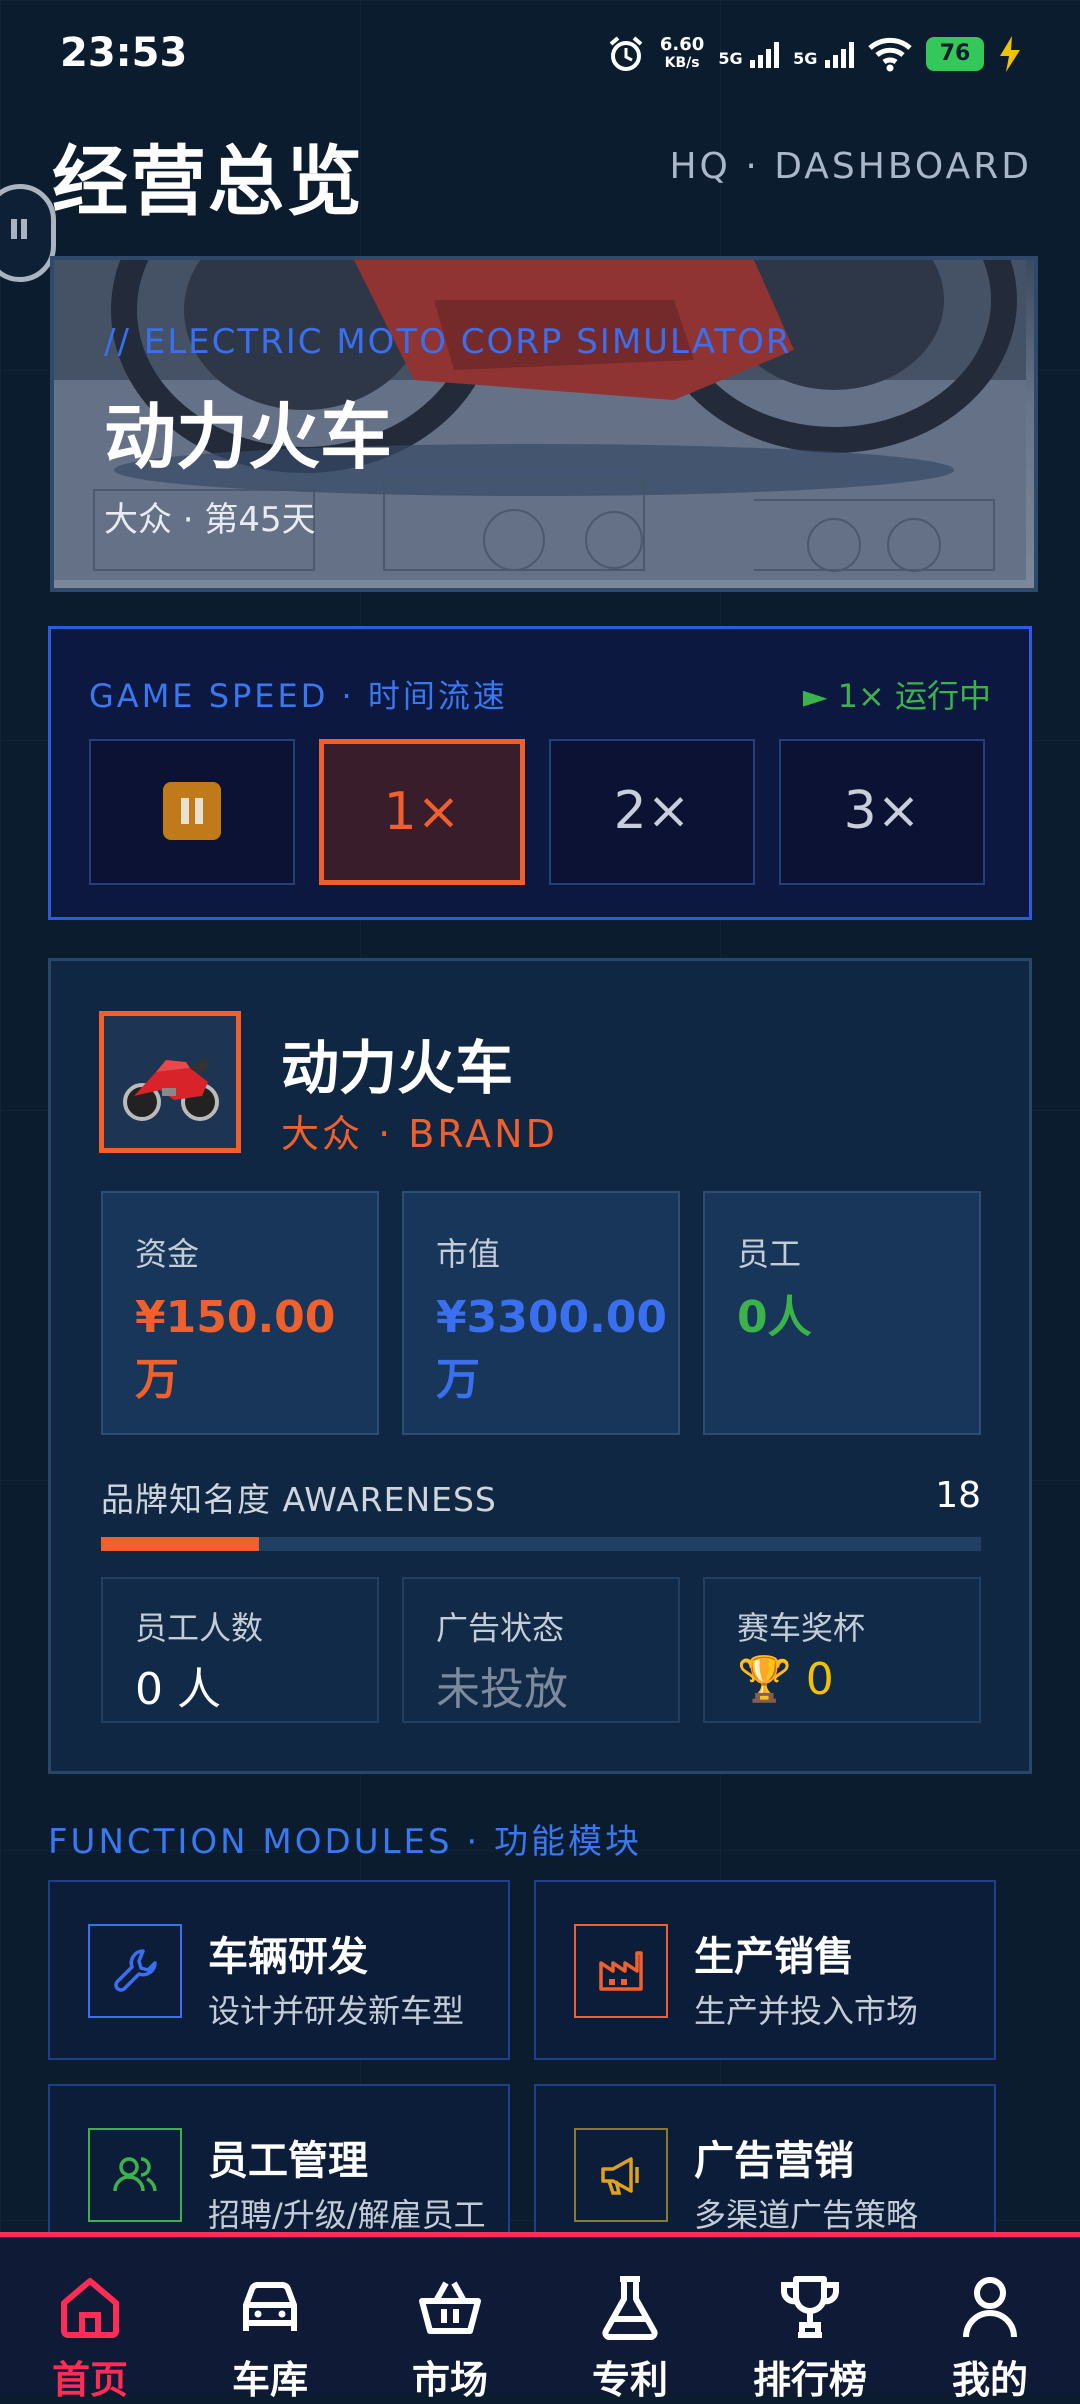 The height and width of the screenshot is (2404, 1080). I want to click on module-title: 车辆研发, so click(288, 1957).